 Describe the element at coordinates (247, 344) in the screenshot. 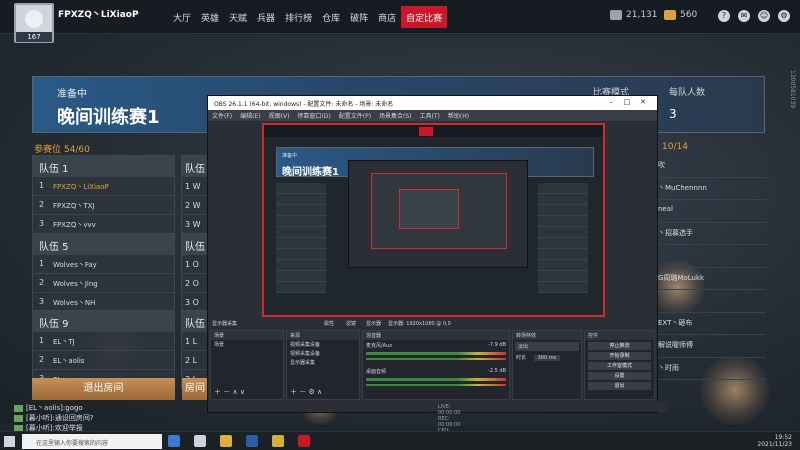

I see `scene-item: 场景` at that location.